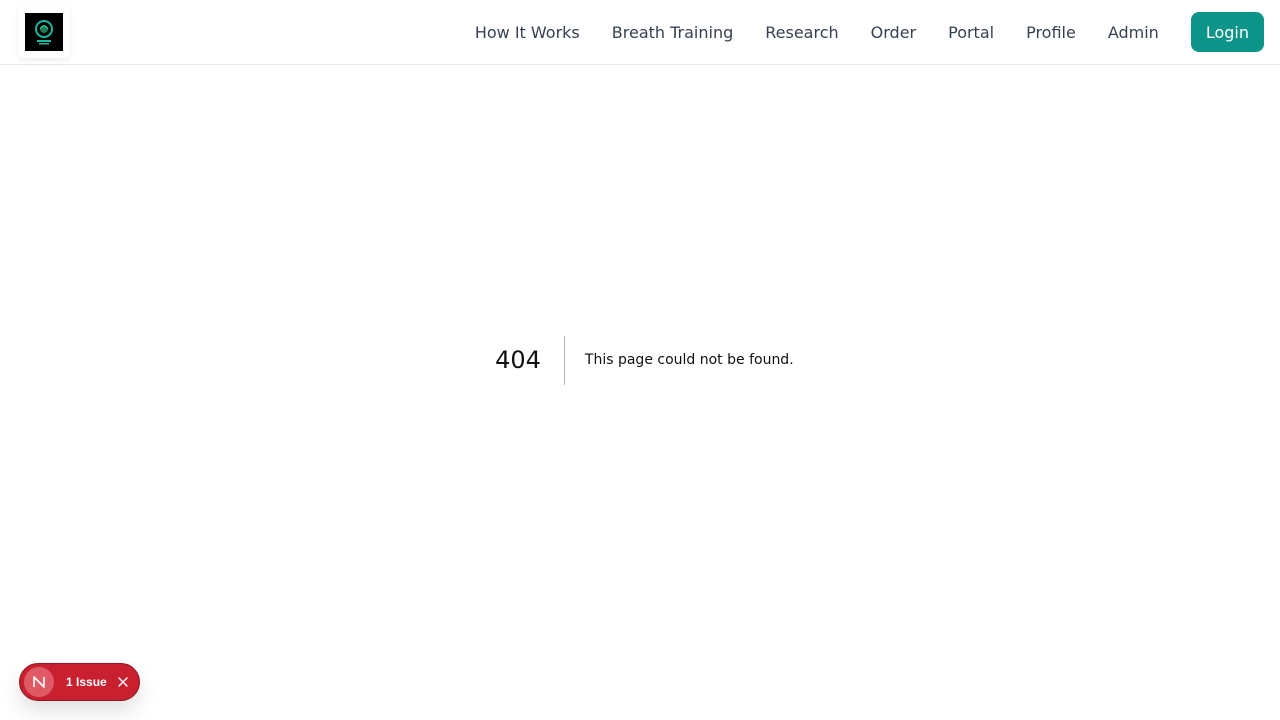 This screenshot has width=1280, height=720. What do you see at coordinates (123, 682) in the screenshot?
I see `close-icon` at bounding box center [123, 682].